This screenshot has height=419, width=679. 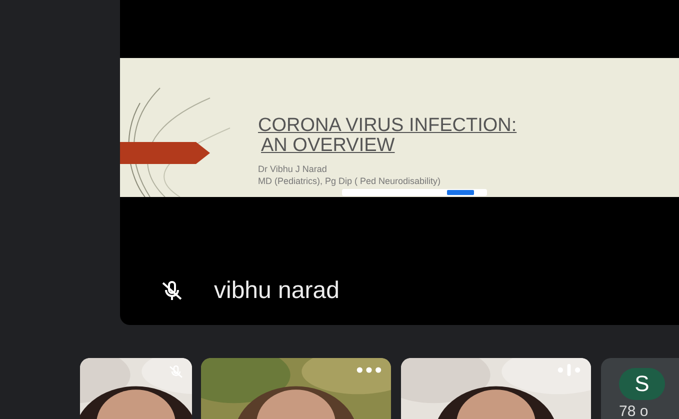 What do you see at coordinates (328, 146) in the screenshot?
I see `slide-title: AN OVERVIEW` at bounding box center [328, 146].